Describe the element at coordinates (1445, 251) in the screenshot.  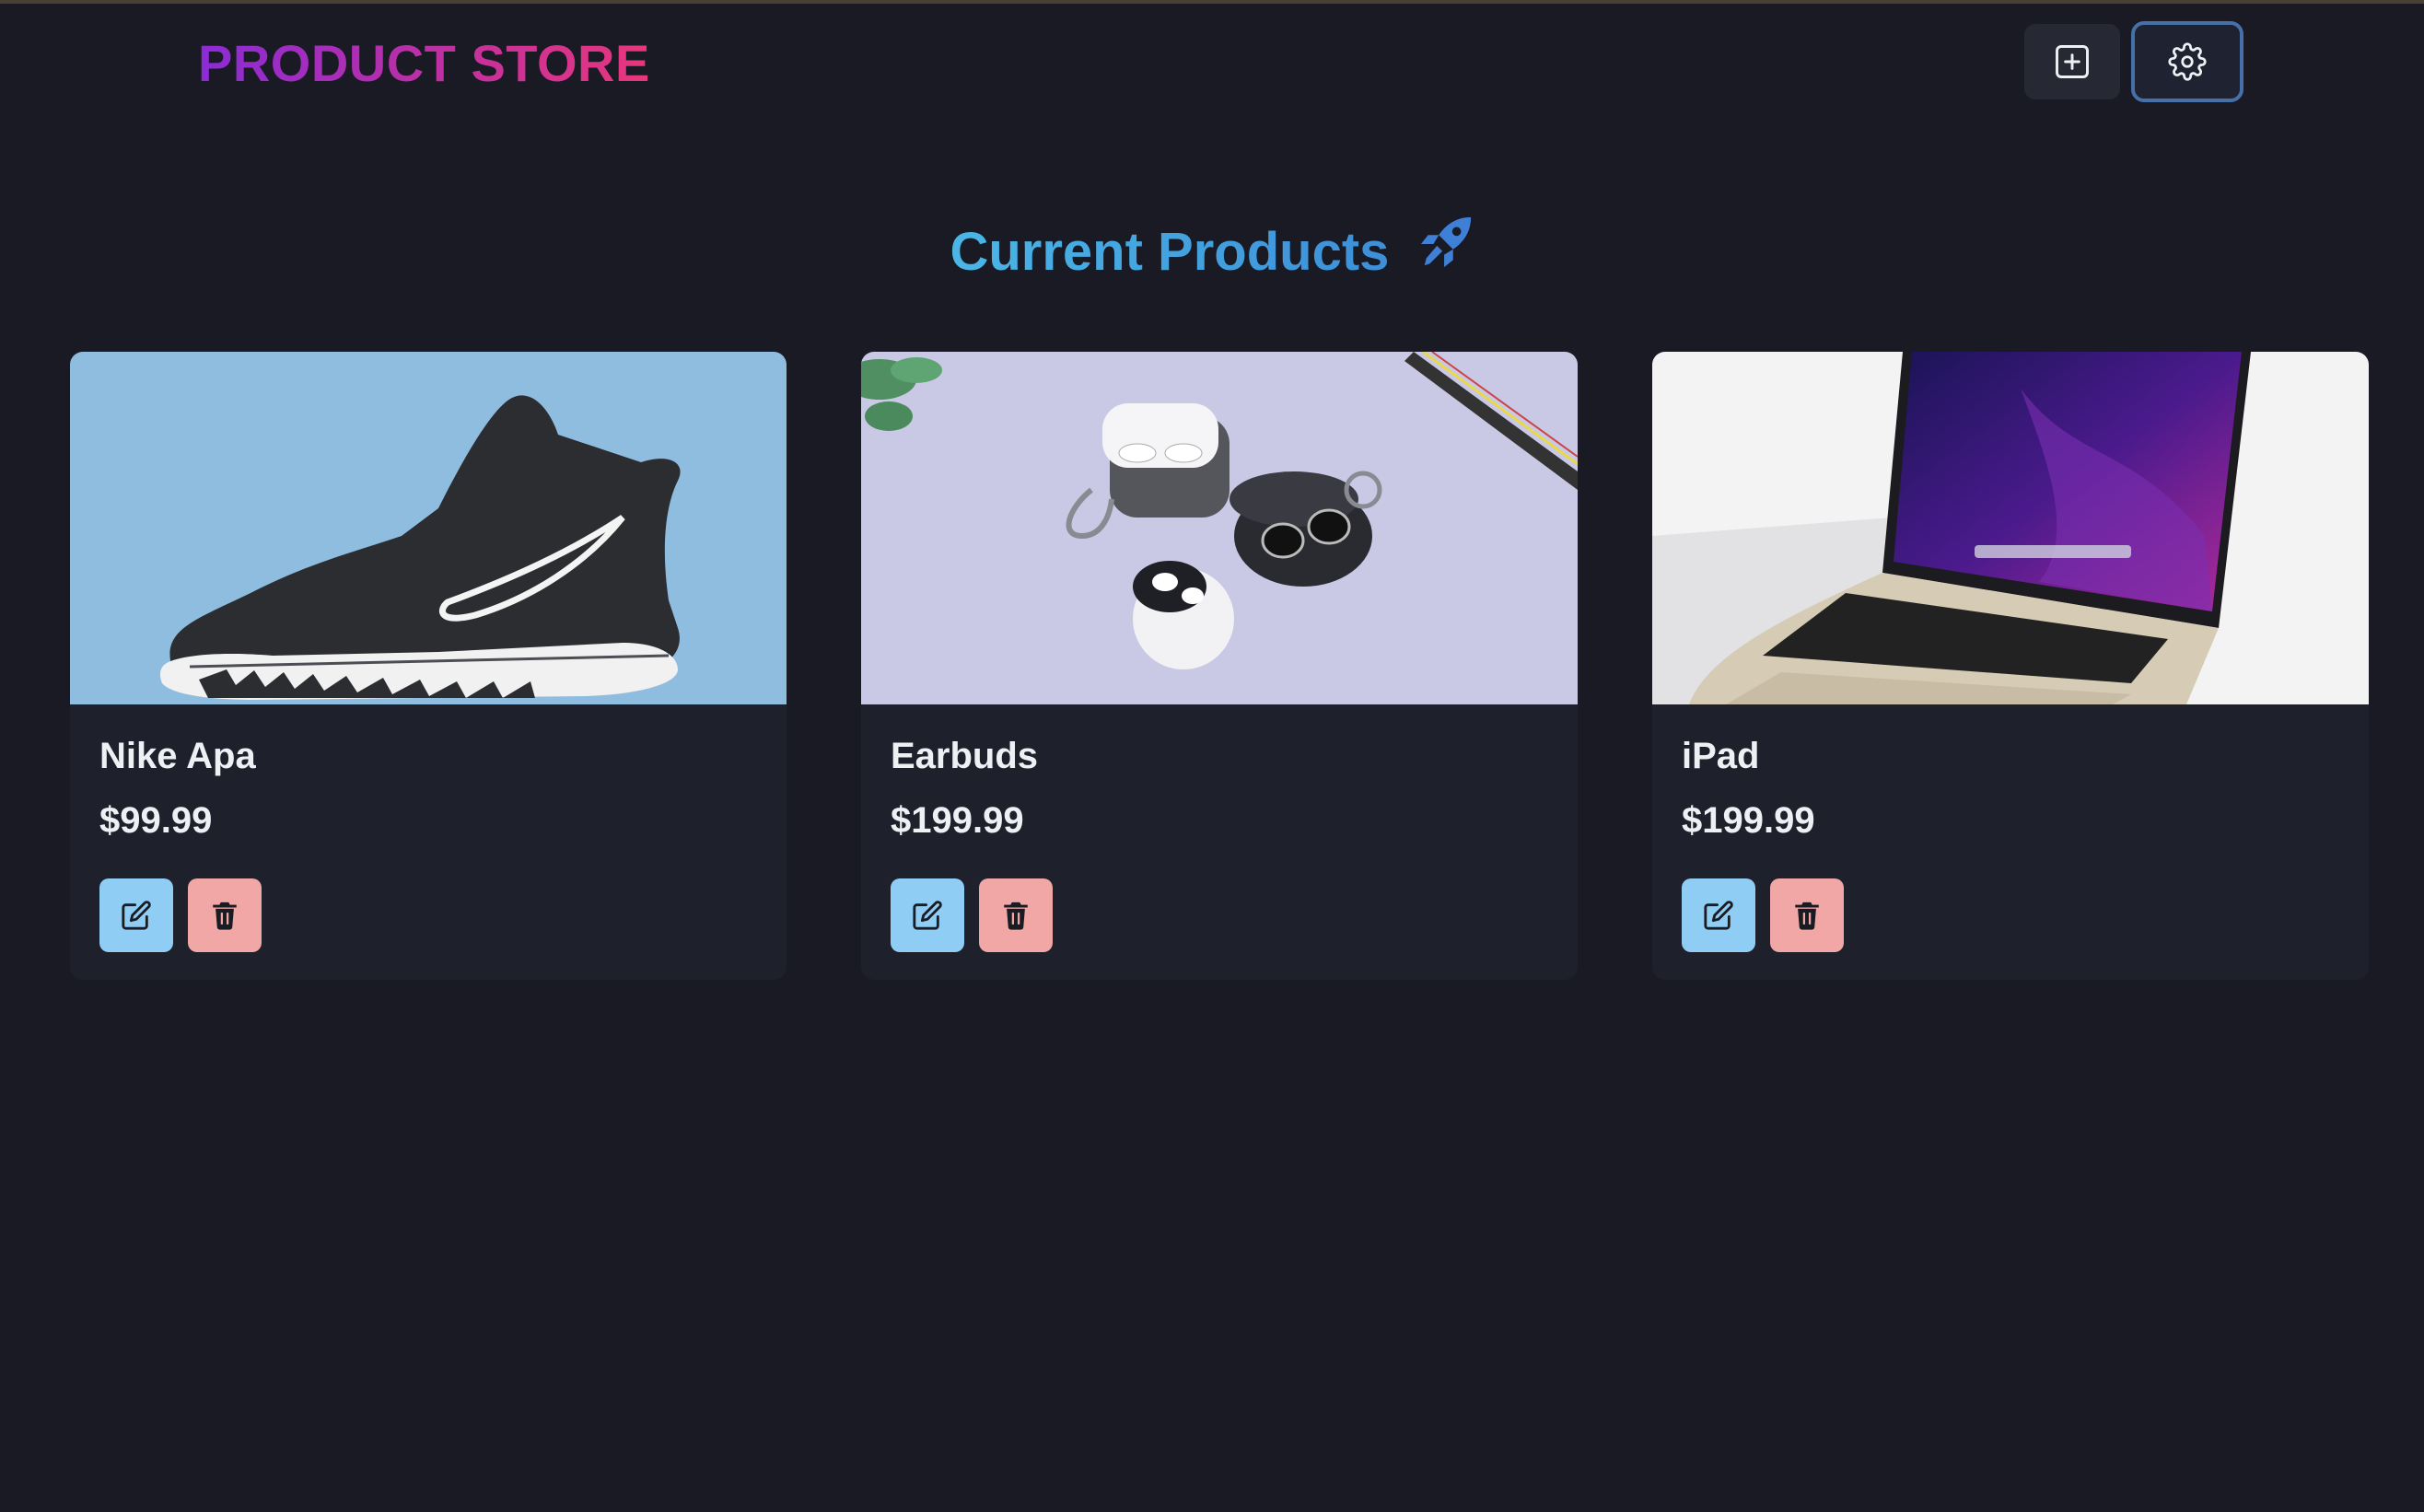
I see `rocket-icon` at that location.